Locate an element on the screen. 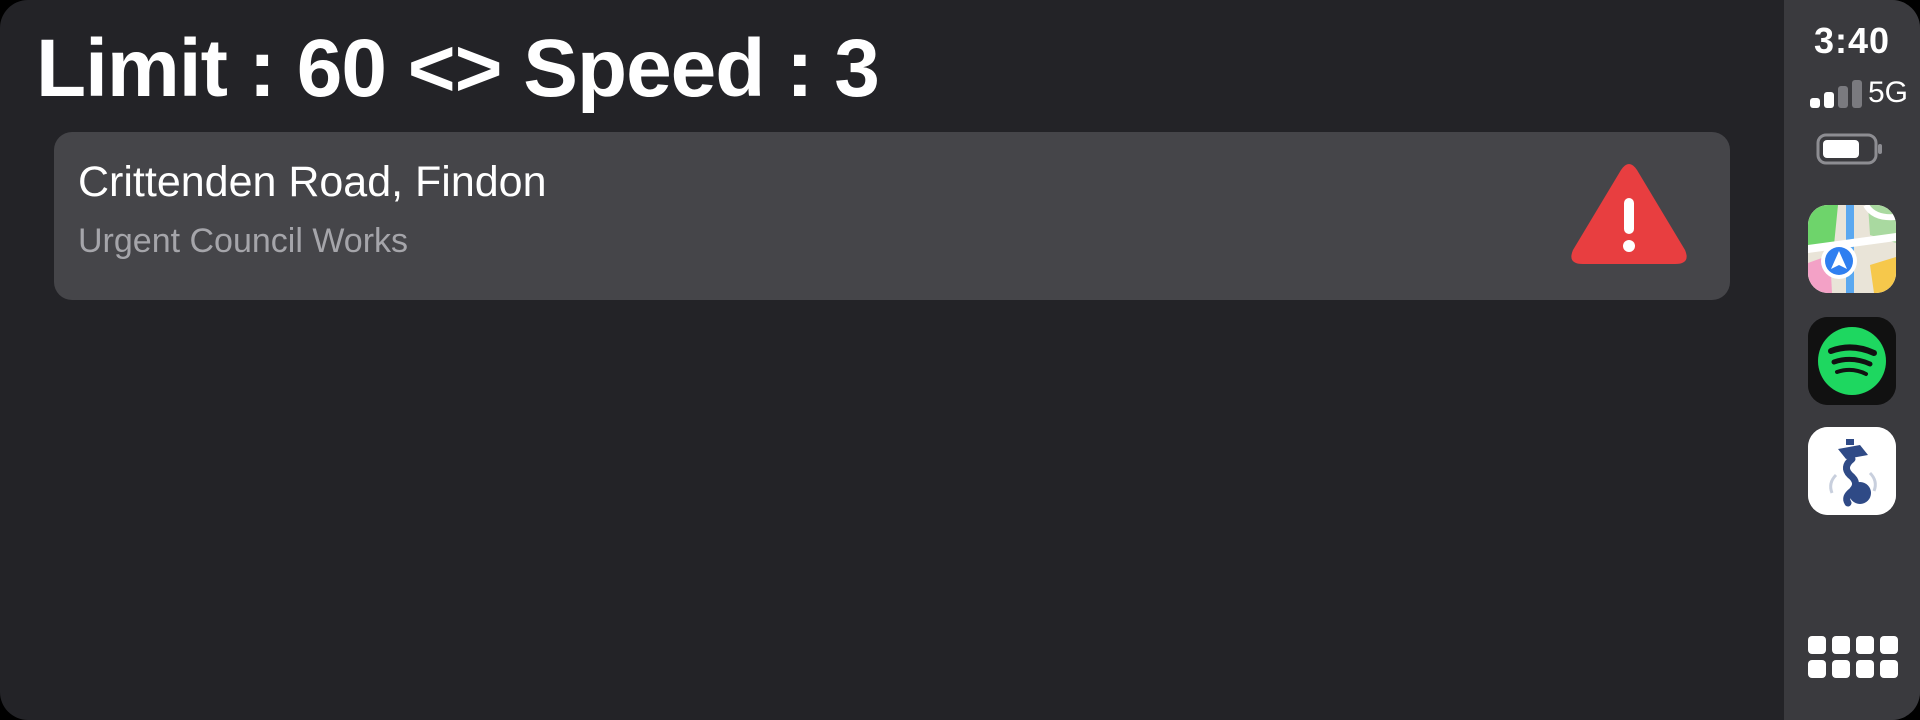  maps-app-icon is located at coordinates (1852, 249).